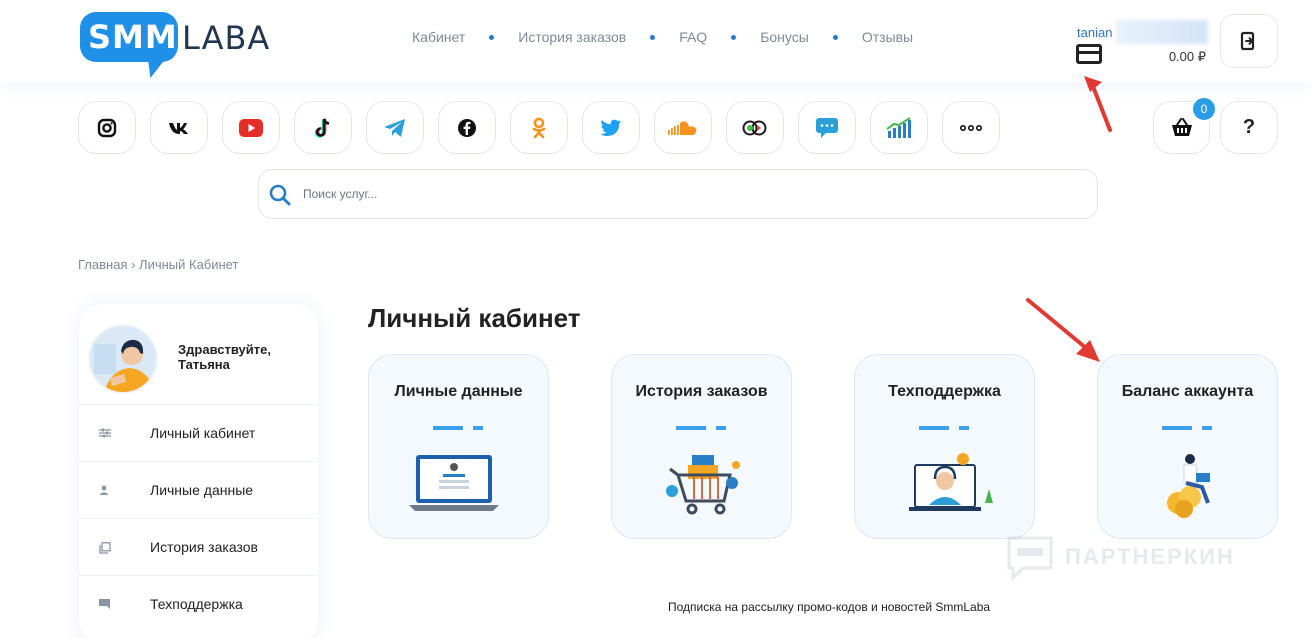  I want to click on logout-button, so click(1249, 41).